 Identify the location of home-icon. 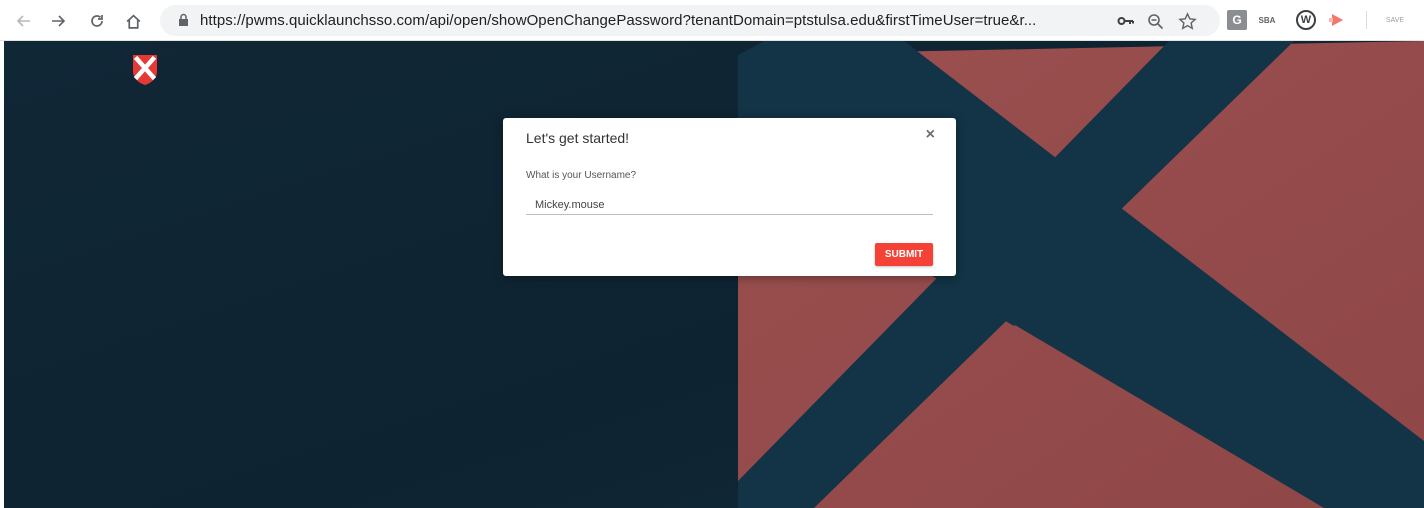
(133, 21).